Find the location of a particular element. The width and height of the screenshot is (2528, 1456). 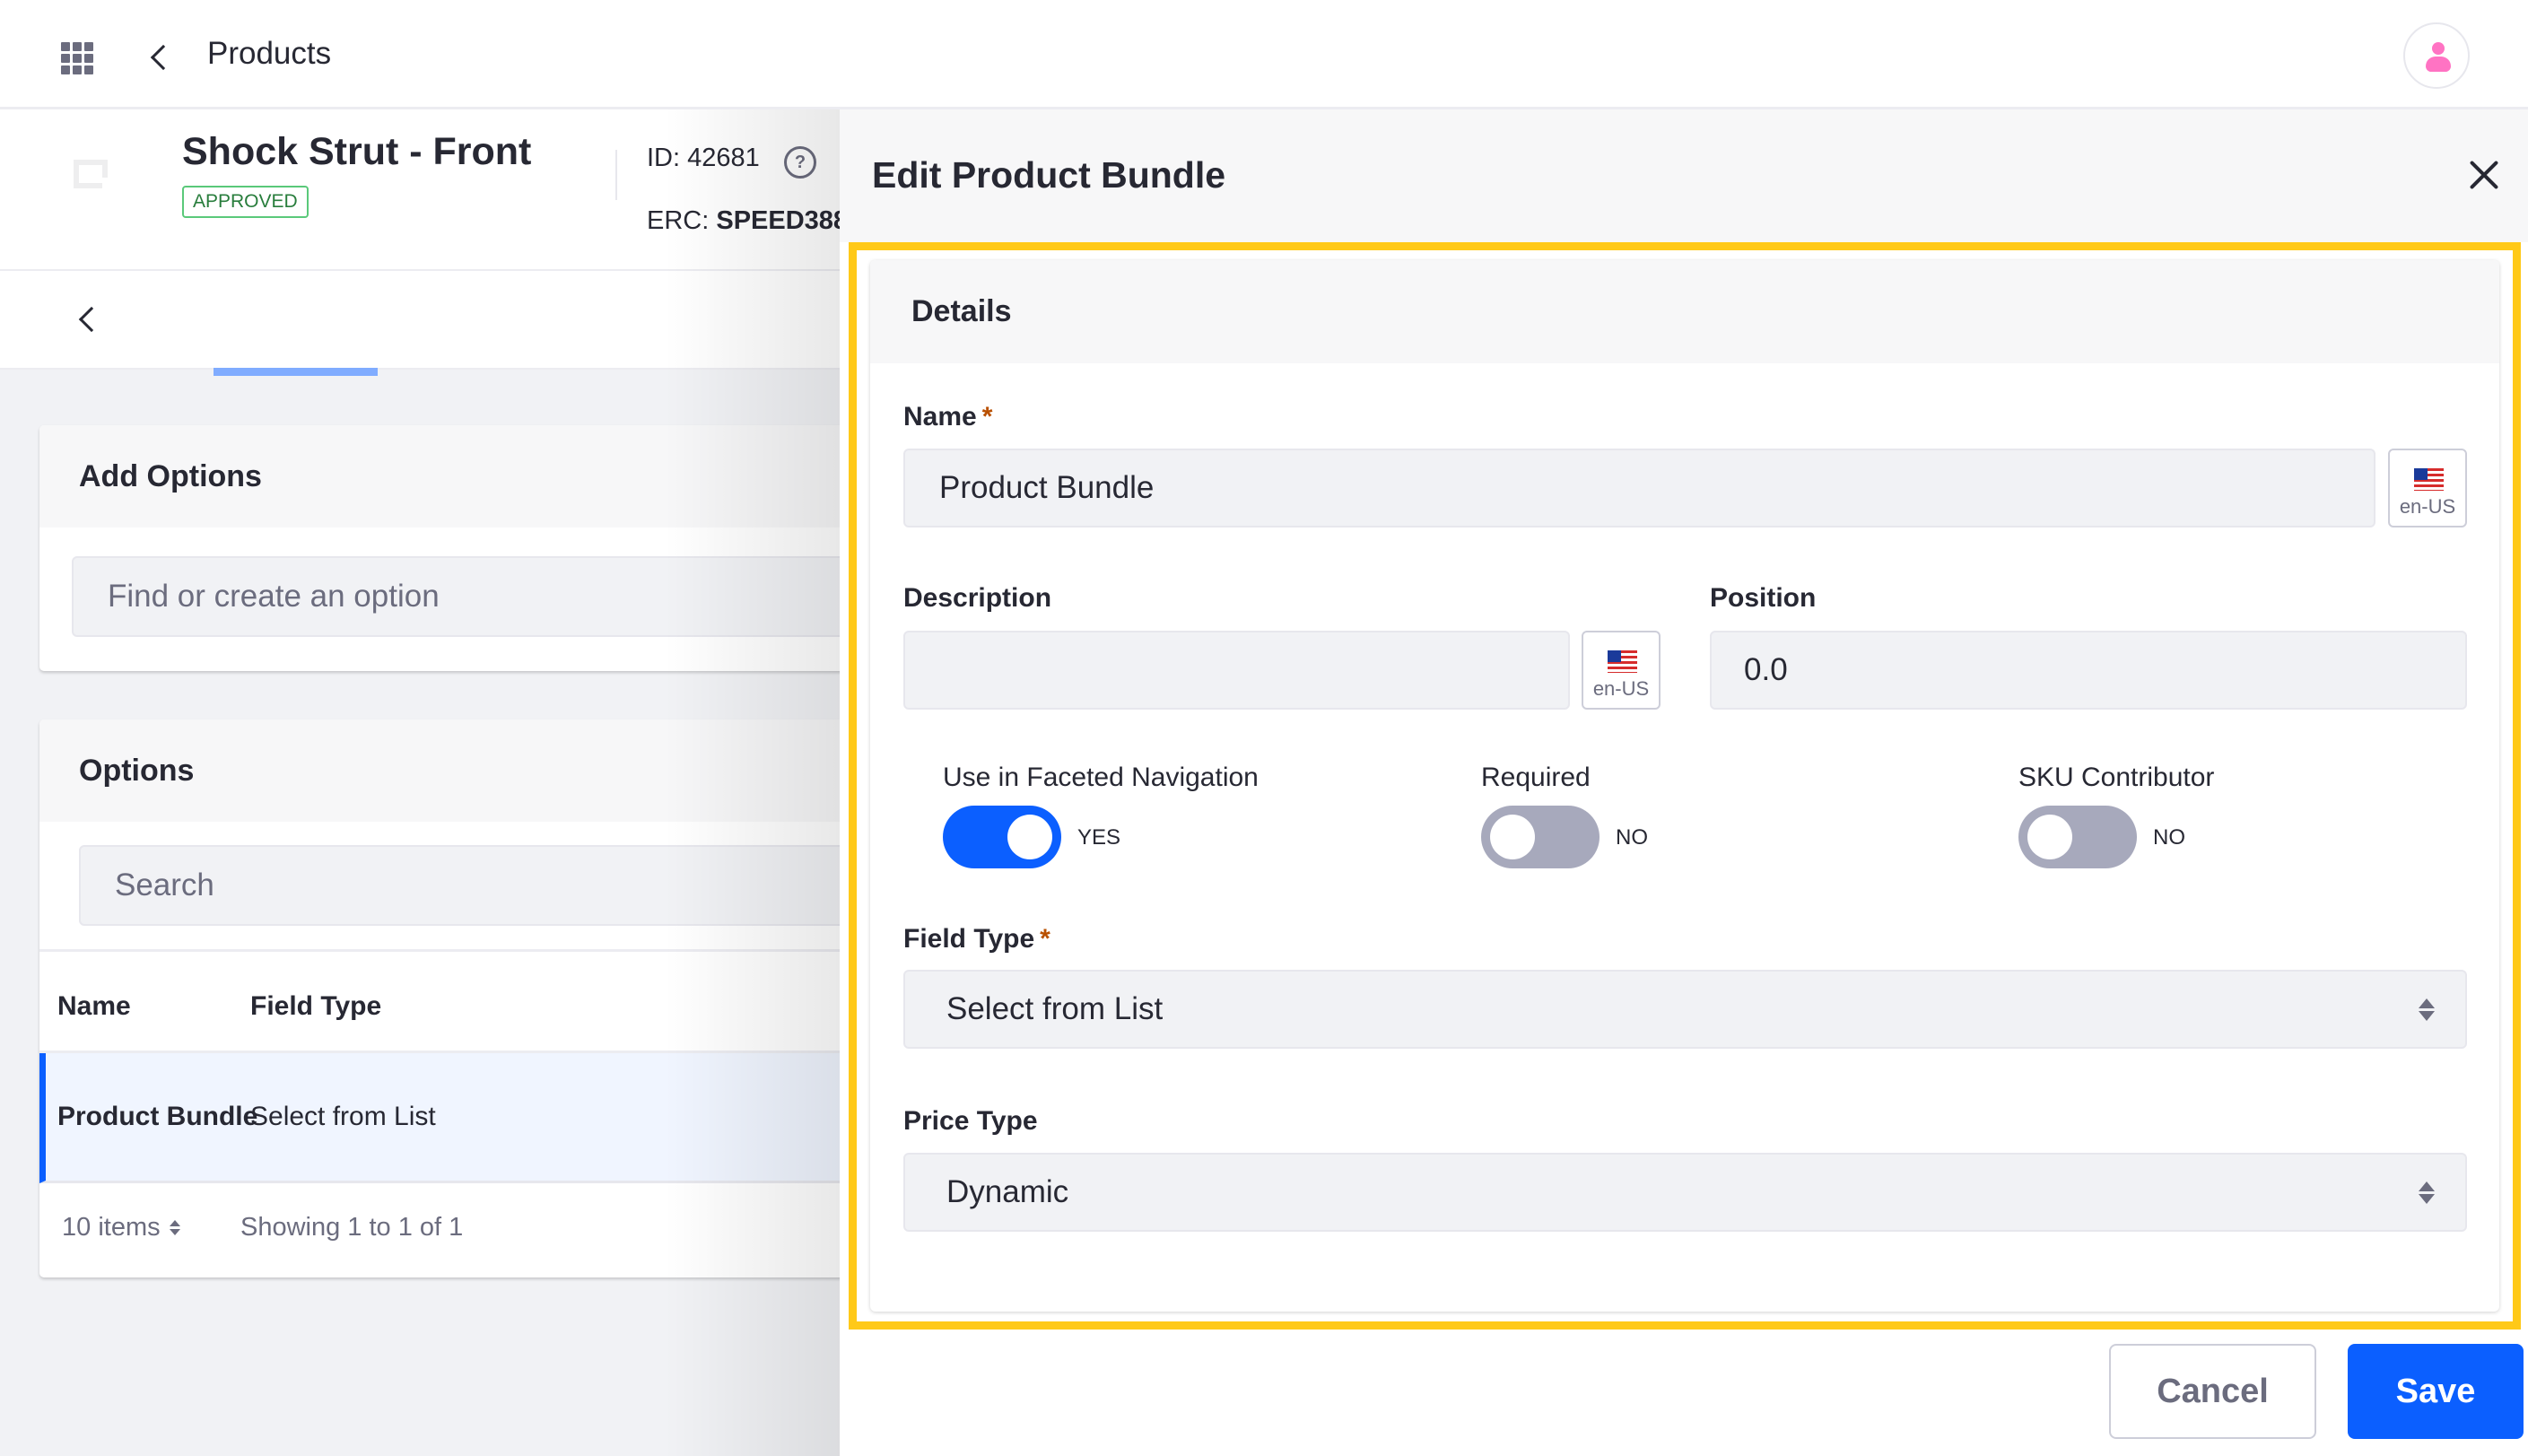

status-badge: APPROVED is located at coordinates (245, 202).